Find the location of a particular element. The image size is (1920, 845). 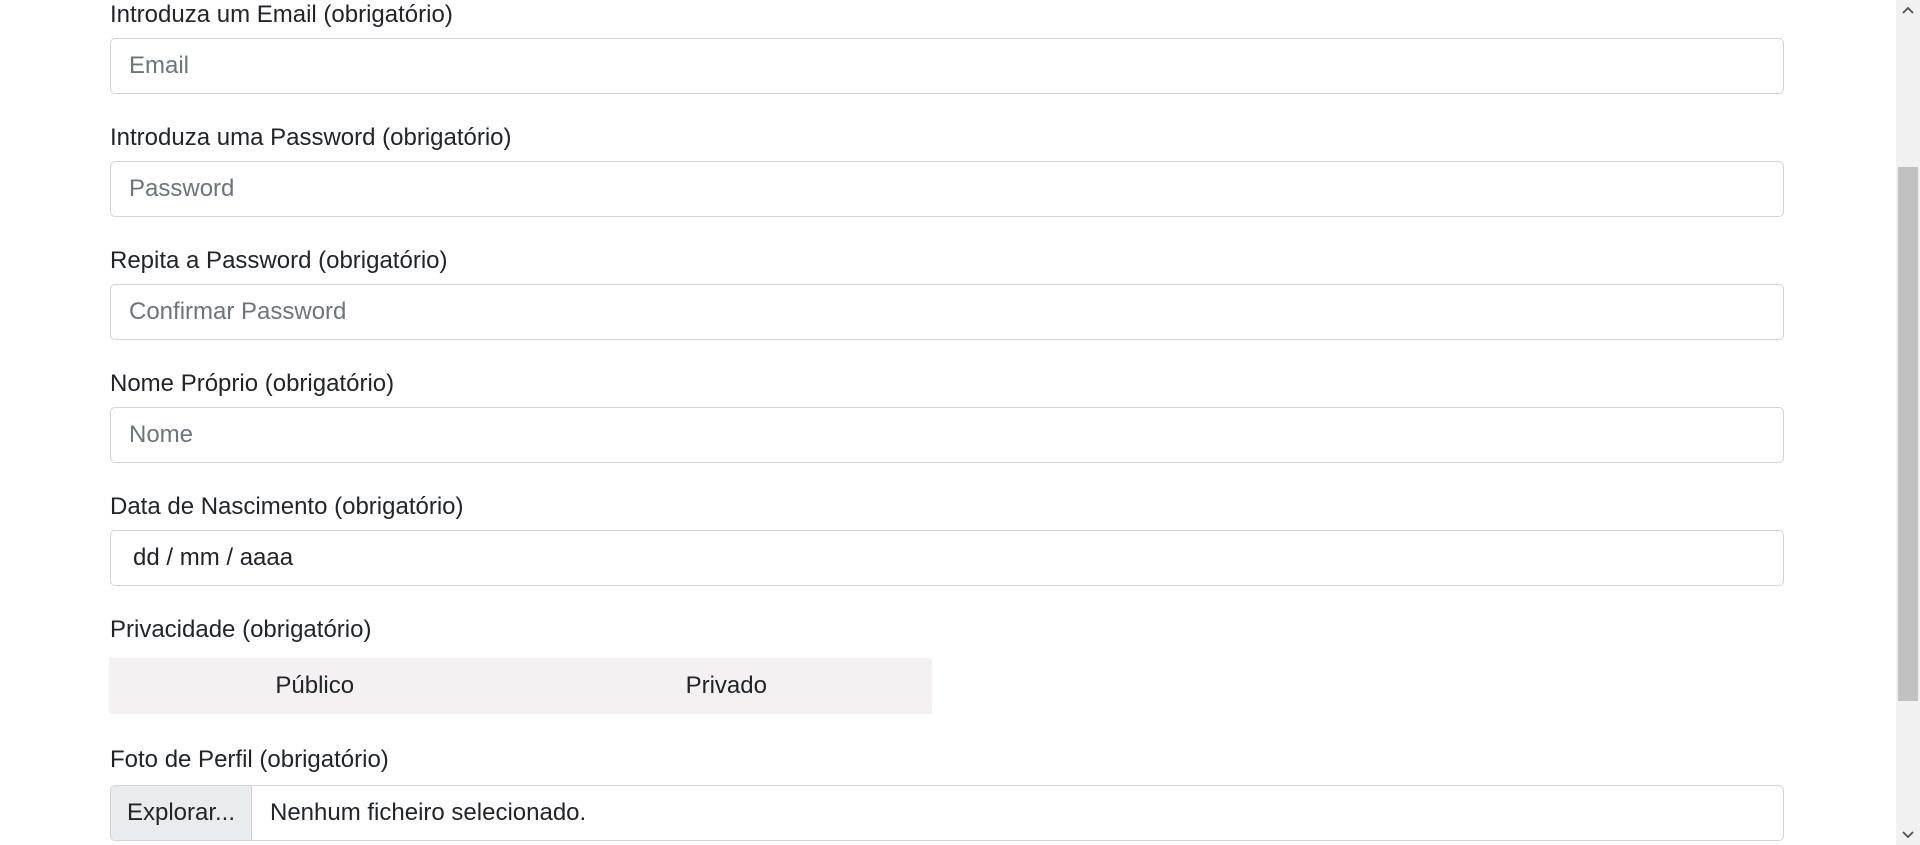

privacy-option-public: Público is located at coordinates (315, 686).